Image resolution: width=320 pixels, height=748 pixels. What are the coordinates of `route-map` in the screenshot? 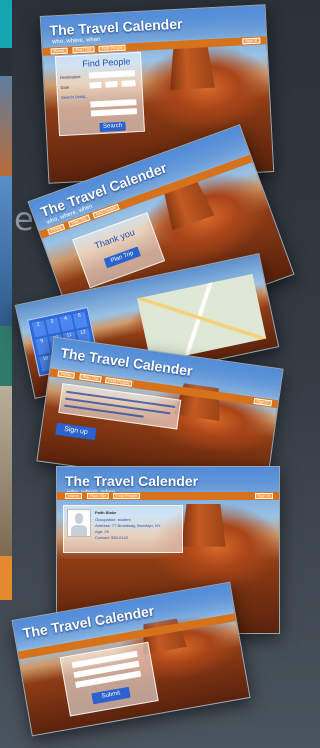 It's located at (202, 318).